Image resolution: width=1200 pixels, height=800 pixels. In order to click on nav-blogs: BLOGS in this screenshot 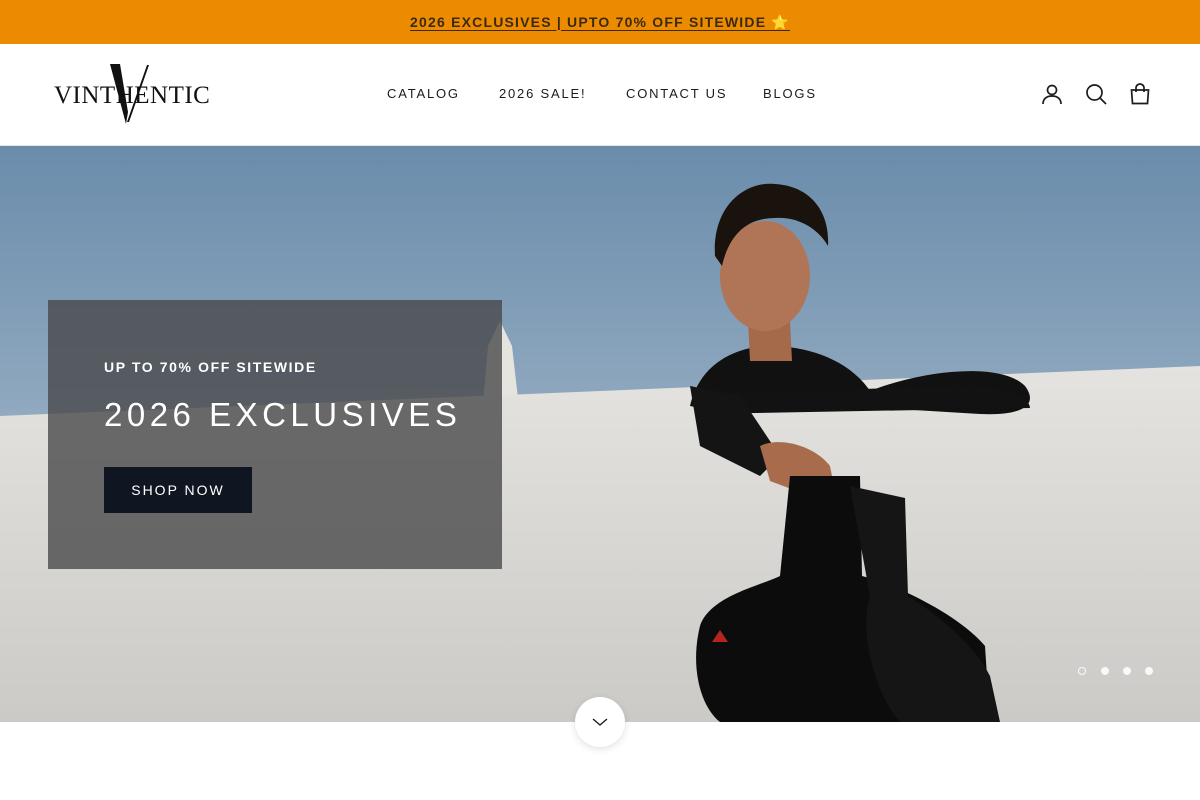, I will do `click(790, 93)`.